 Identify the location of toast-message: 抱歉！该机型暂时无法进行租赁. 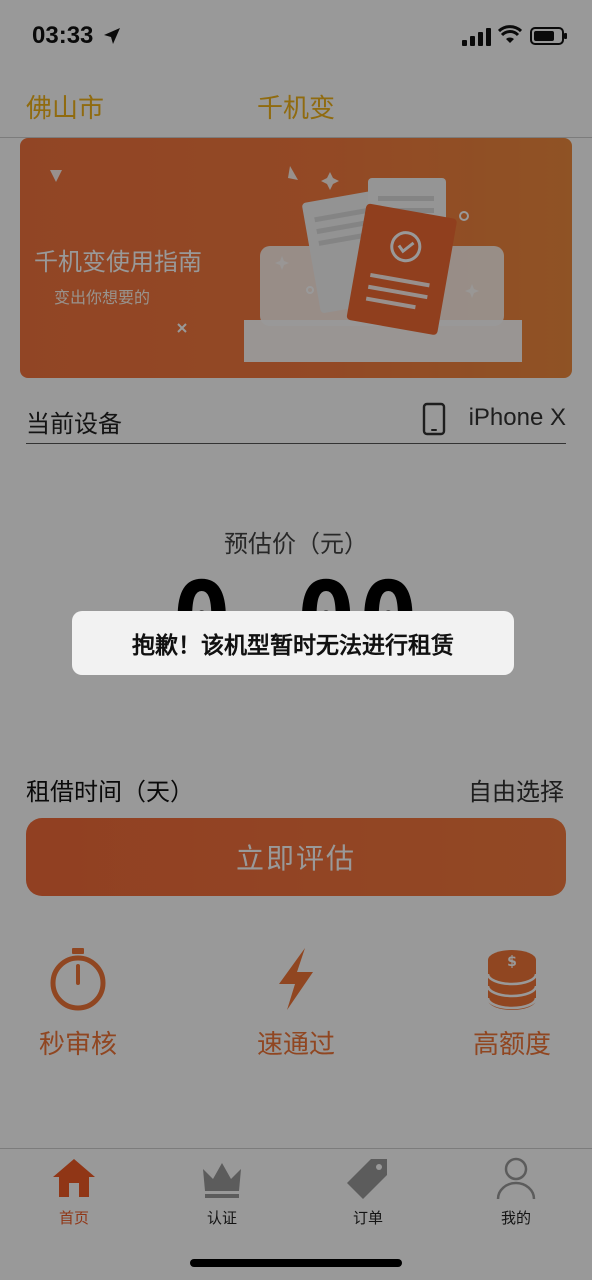
(293, 643).